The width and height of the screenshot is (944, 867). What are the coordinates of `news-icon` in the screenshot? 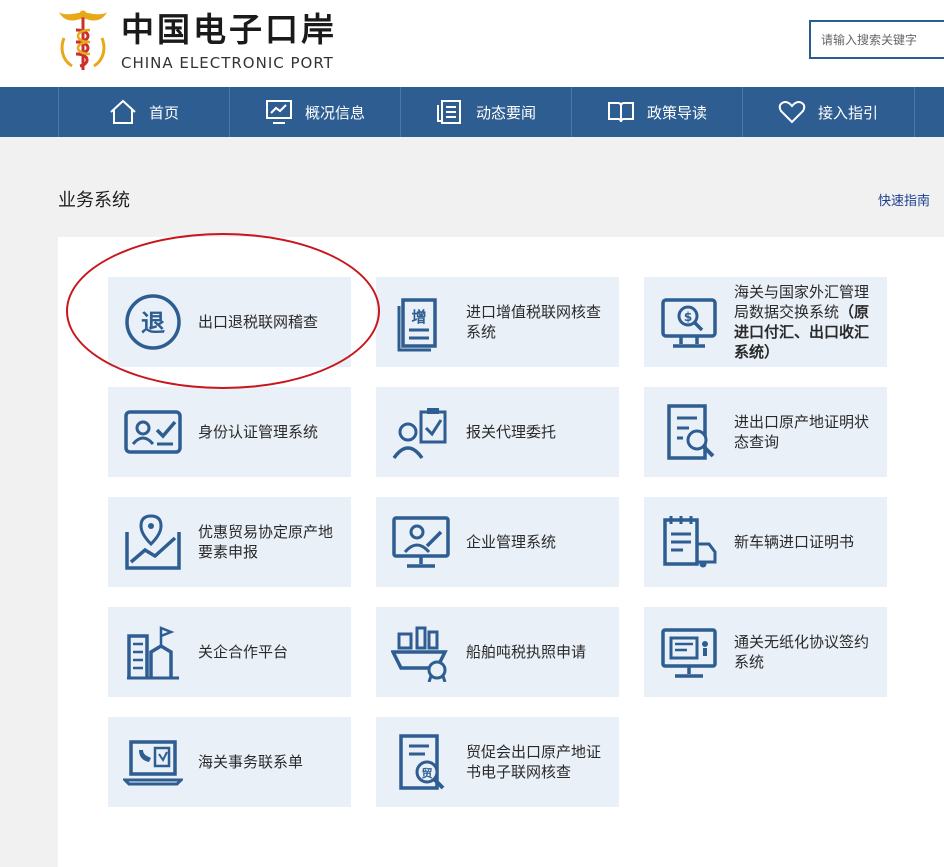 It's located at (448, 112).